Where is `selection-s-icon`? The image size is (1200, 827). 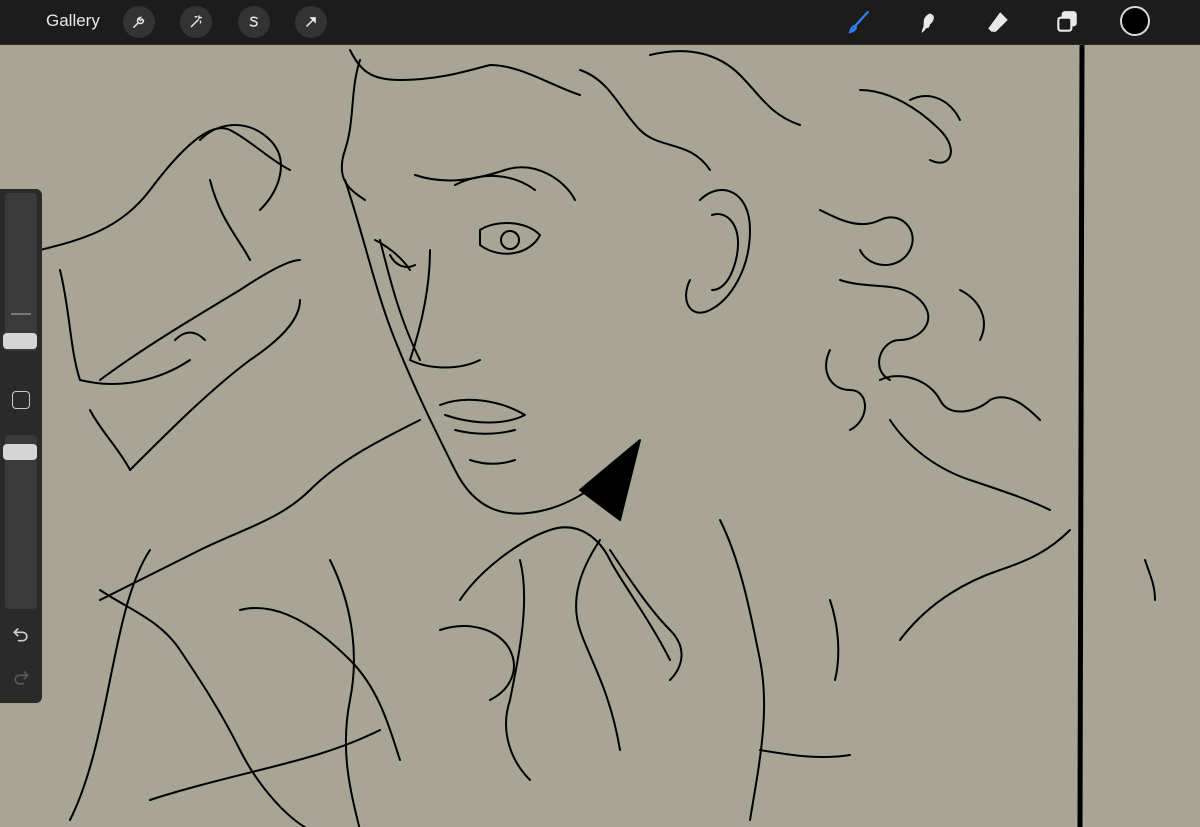
selection-s-icon is located at coordinates (254, 22).